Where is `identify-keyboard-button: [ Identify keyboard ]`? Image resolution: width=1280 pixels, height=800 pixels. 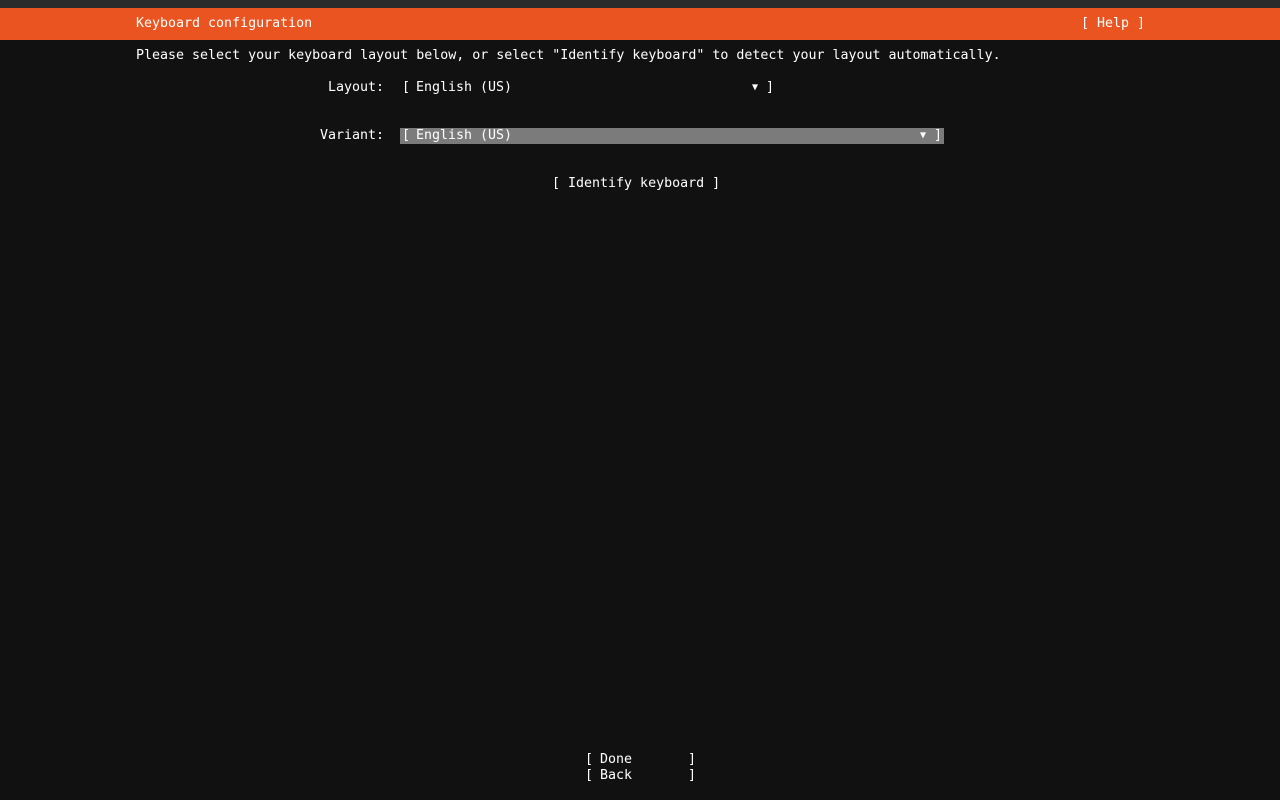
identify-keyboard-button: [ Identify keyboard ] is located at coordinates (636, 184).